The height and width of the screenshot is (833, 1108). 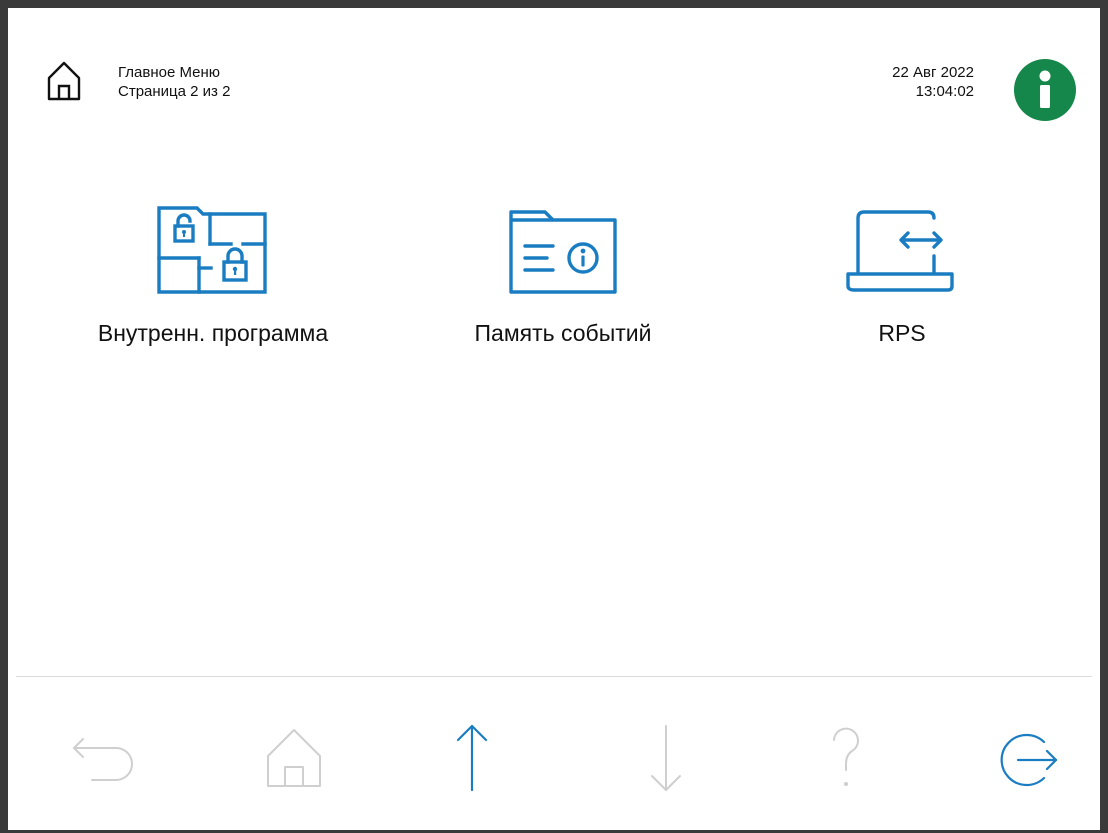 I want to click on info-icon, so click(x=1045, y=89).